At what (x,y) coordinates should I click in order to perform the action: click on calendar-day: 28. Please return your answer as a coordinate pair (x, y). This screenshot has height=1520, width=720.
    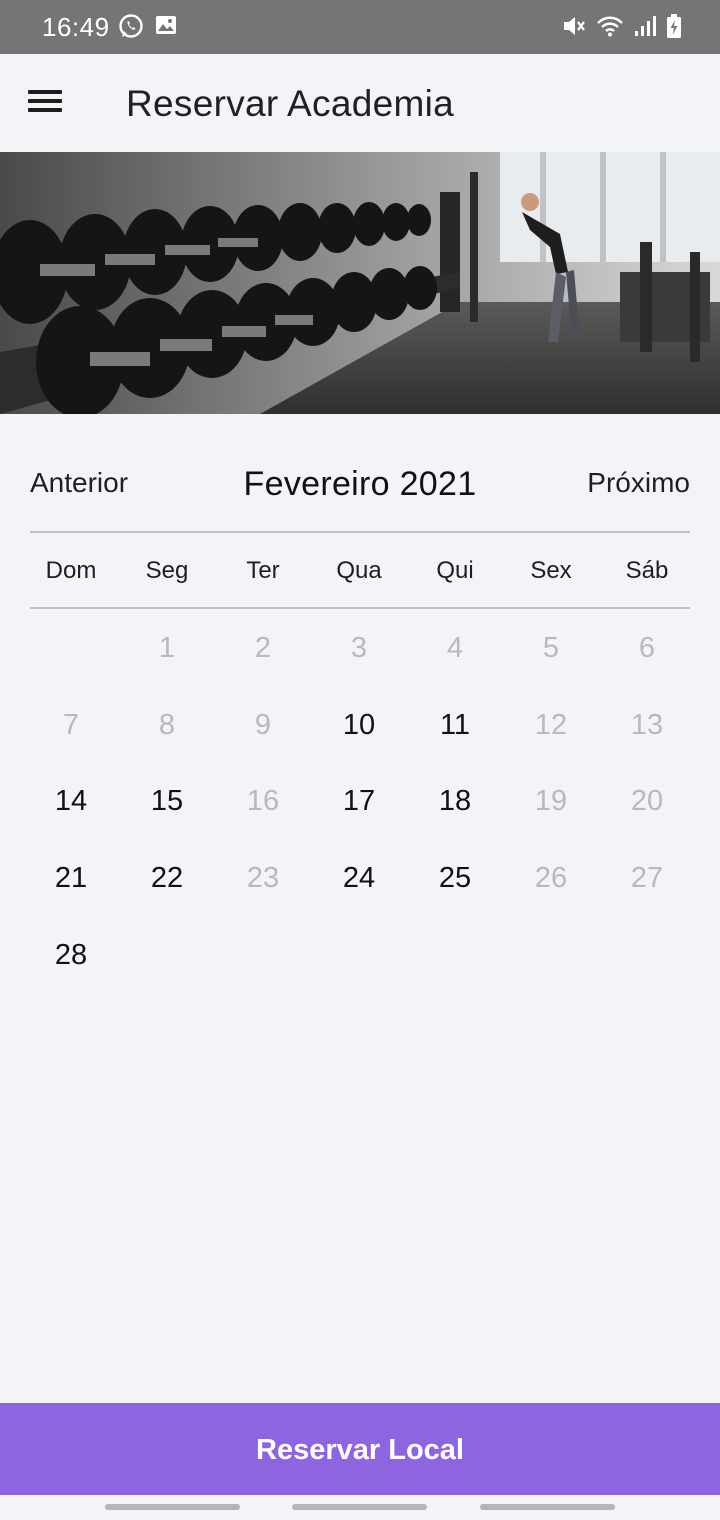
    Looking at the image, I should click on (71, 955).